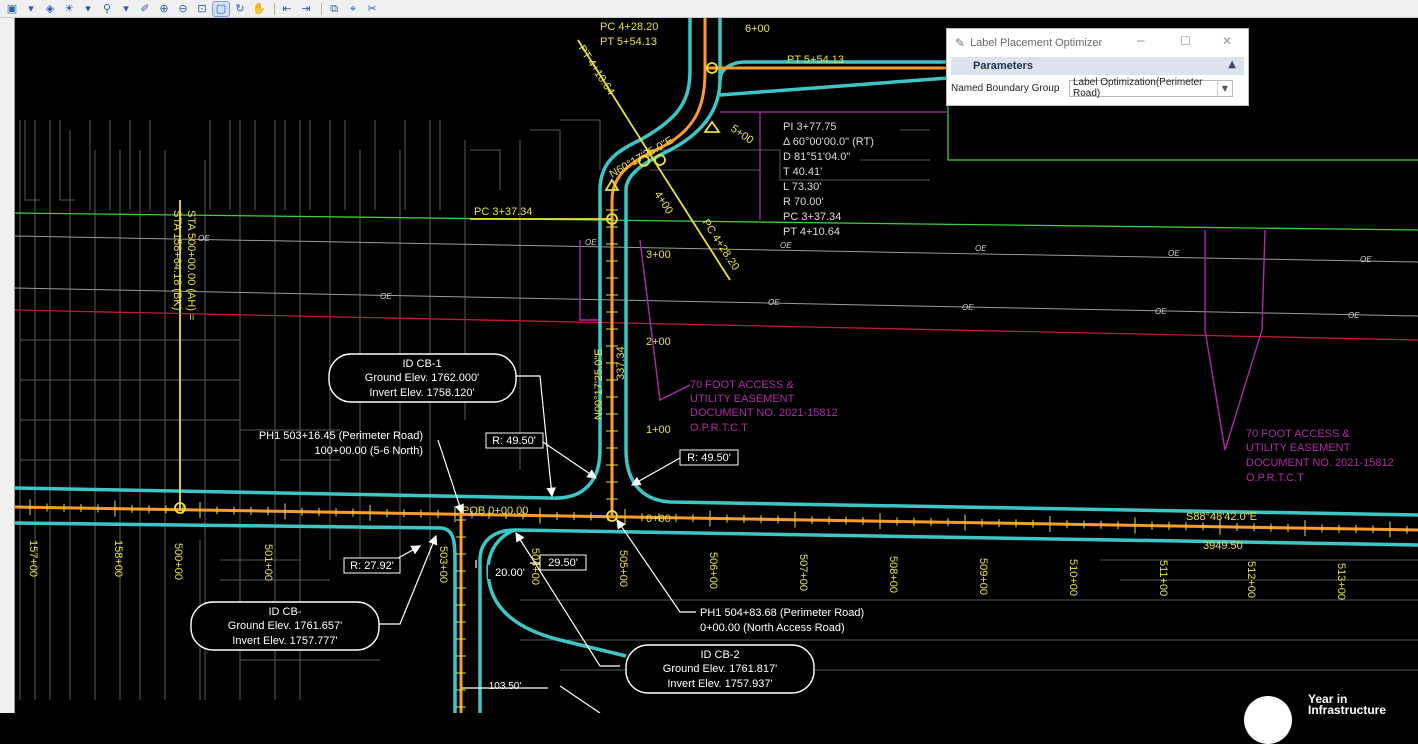 Image resolution: width=1418 pixels, height=744 pixels. I want to click on station-label: 508+00, so click(893, 574).